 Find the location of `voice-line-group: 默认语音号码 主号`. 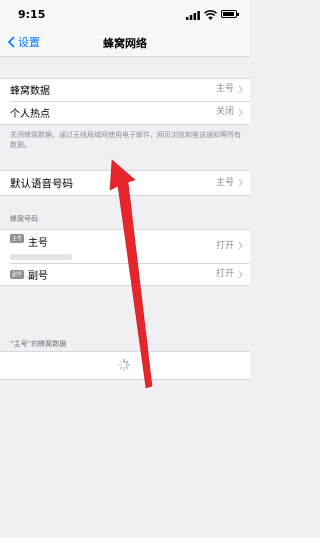

voice-line-group: 默认语音号码 主号 is located at coordinates (125, 183).